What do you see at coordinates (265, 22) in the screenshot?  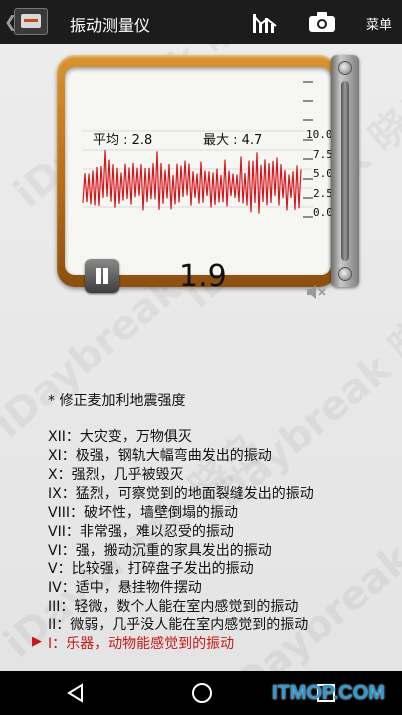 I see `chart-icon` at bounding box center [265, 22].